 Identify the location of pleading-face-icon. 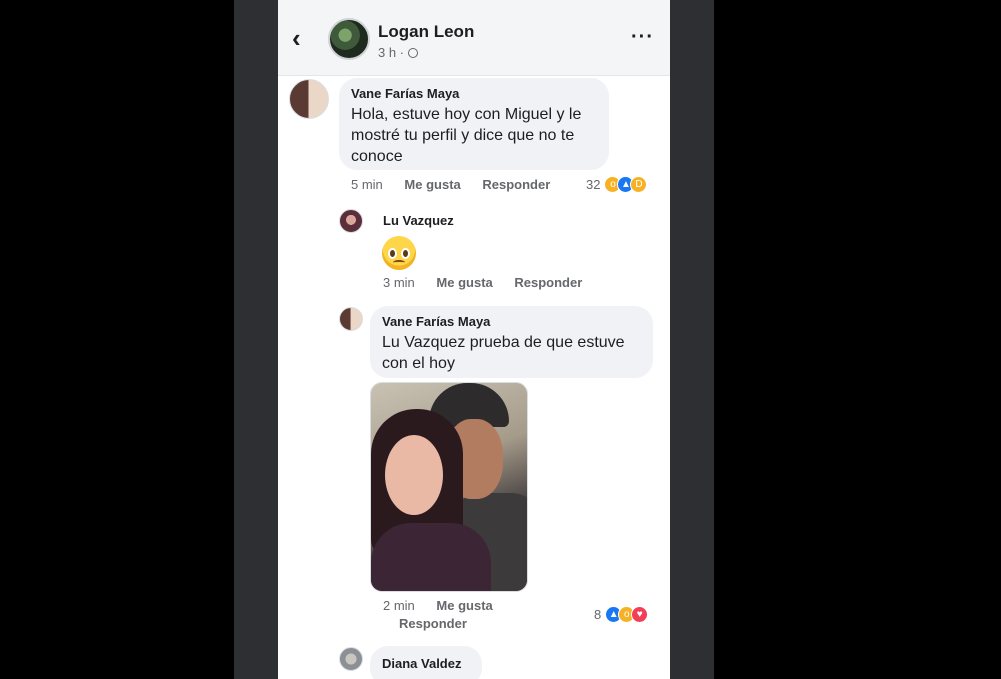
(399, 253).